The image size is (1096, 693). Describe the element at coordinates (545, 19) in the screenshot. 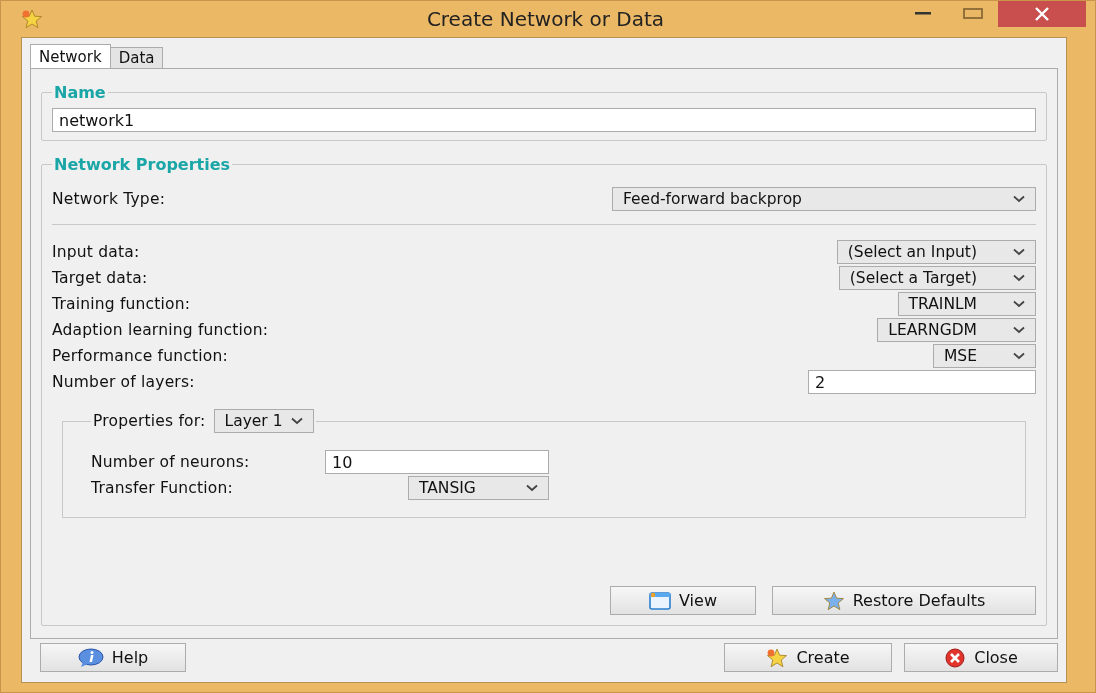

I see `window-title: Create Network or Data` at that location.